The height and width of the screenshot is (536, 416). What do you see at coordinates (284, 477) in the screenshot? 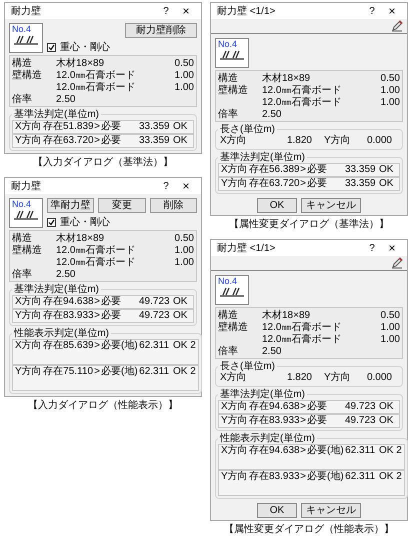
I see `exist-value: 83.933` at bounding box center [284, 477].